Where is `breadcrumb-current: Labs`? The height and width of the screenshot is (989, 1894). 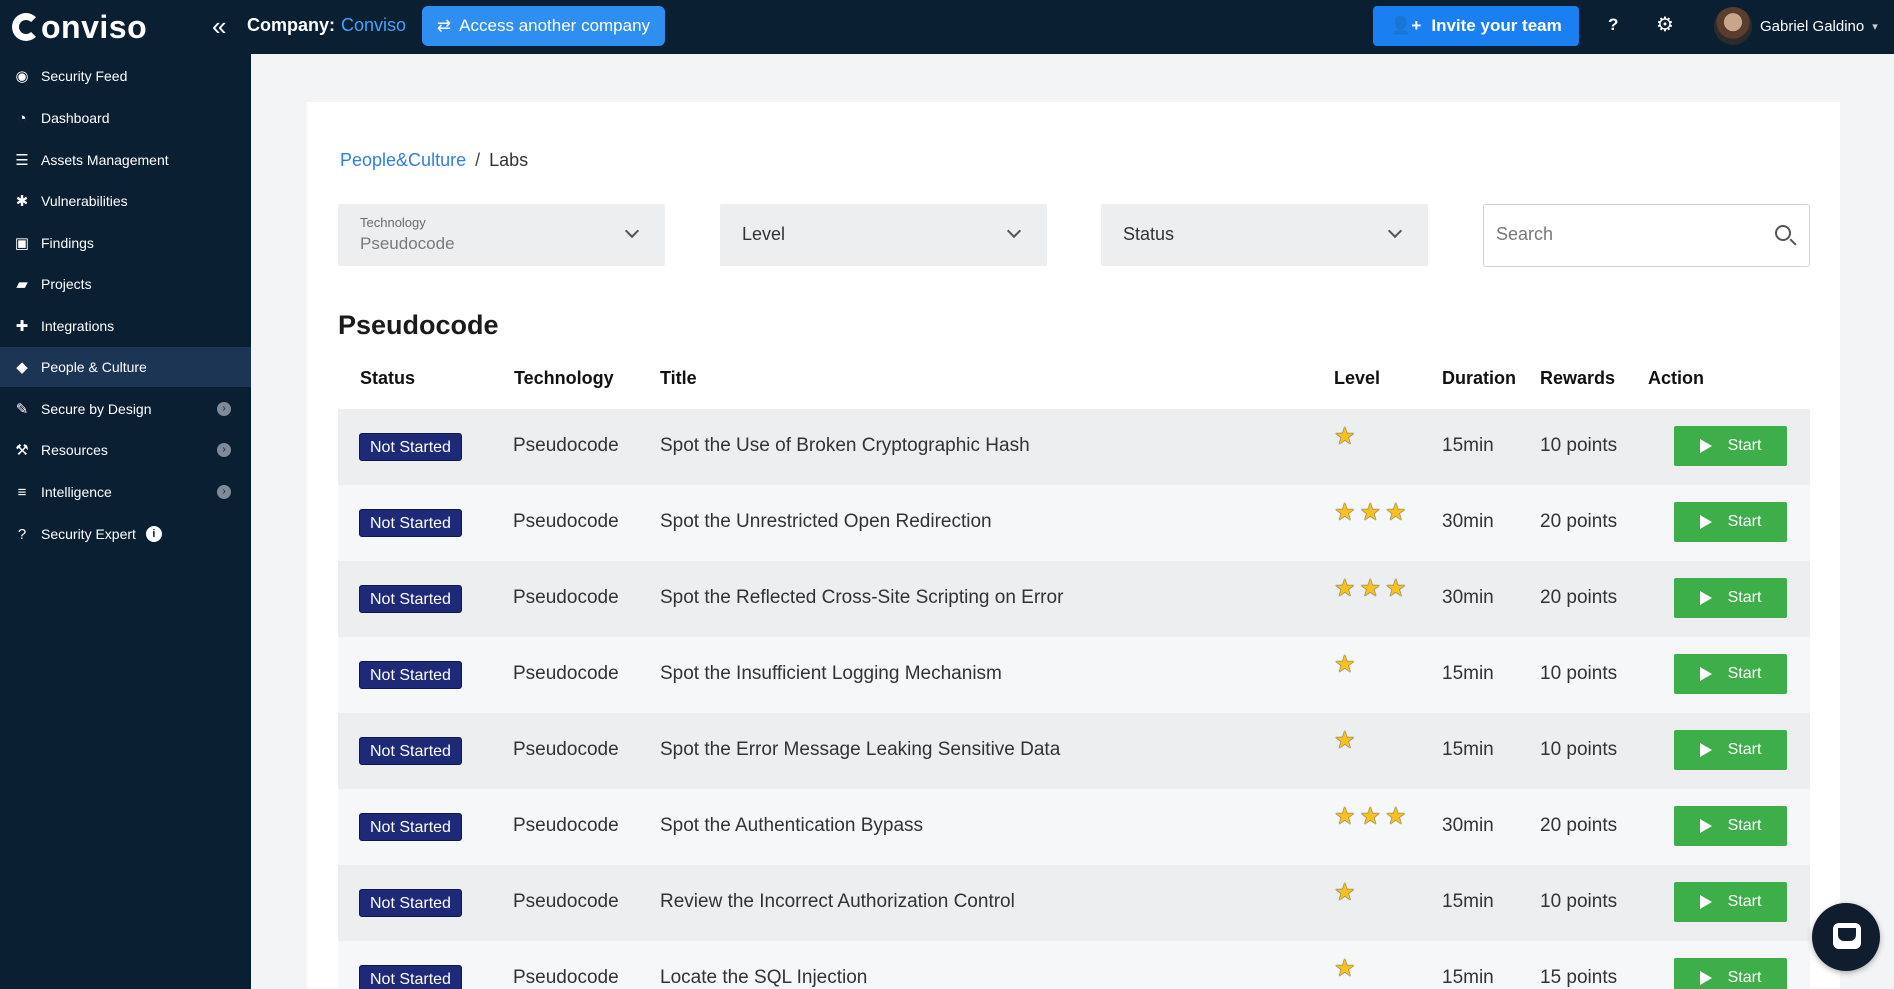
breadcrumb-current: Labs is located at coordinates (509, 160).